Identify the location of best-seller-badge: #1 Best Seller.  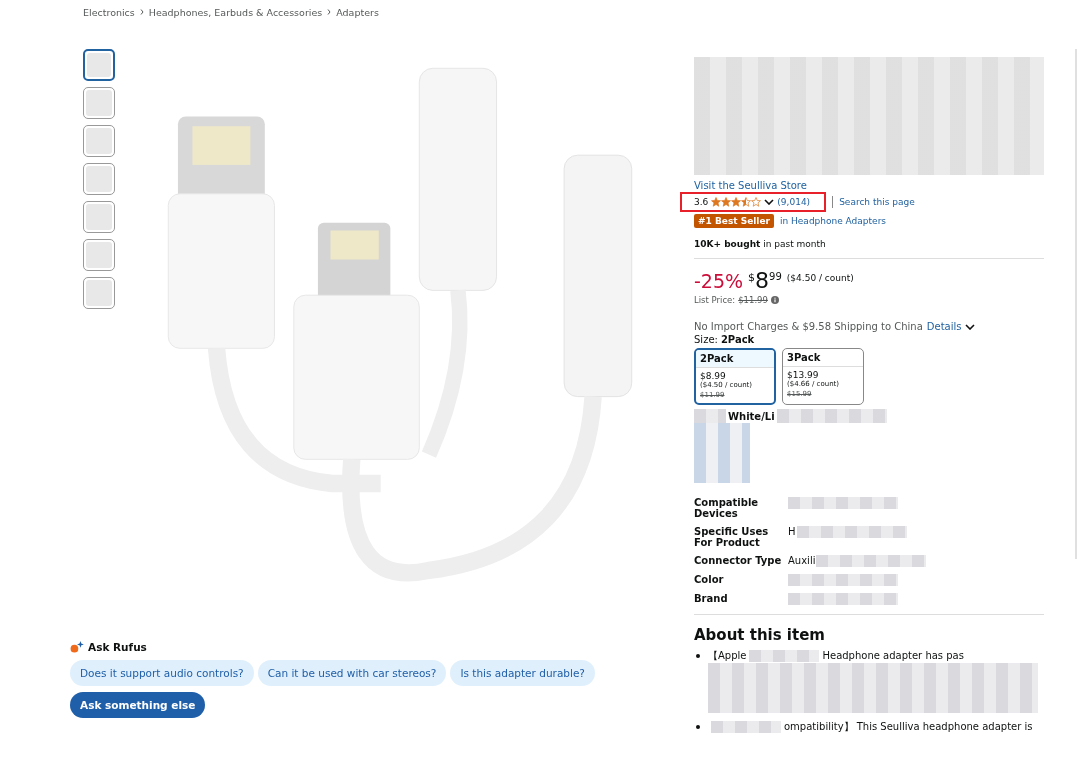
(734, 221).